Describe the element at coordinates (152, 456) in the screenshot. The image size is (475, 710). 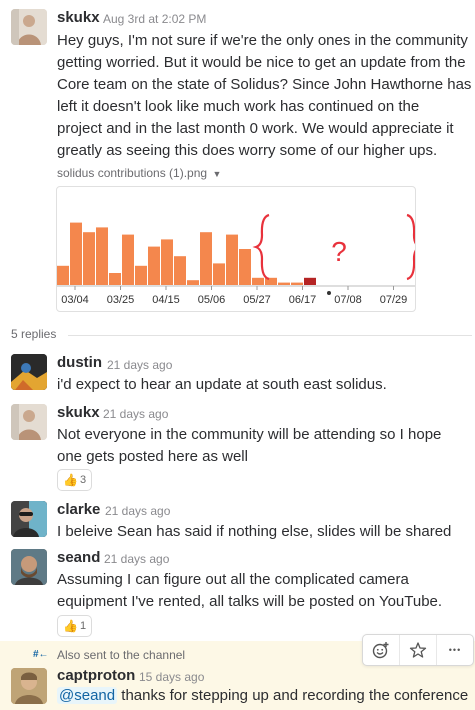
I see `reply-line: one gets posted here as well` at that location.